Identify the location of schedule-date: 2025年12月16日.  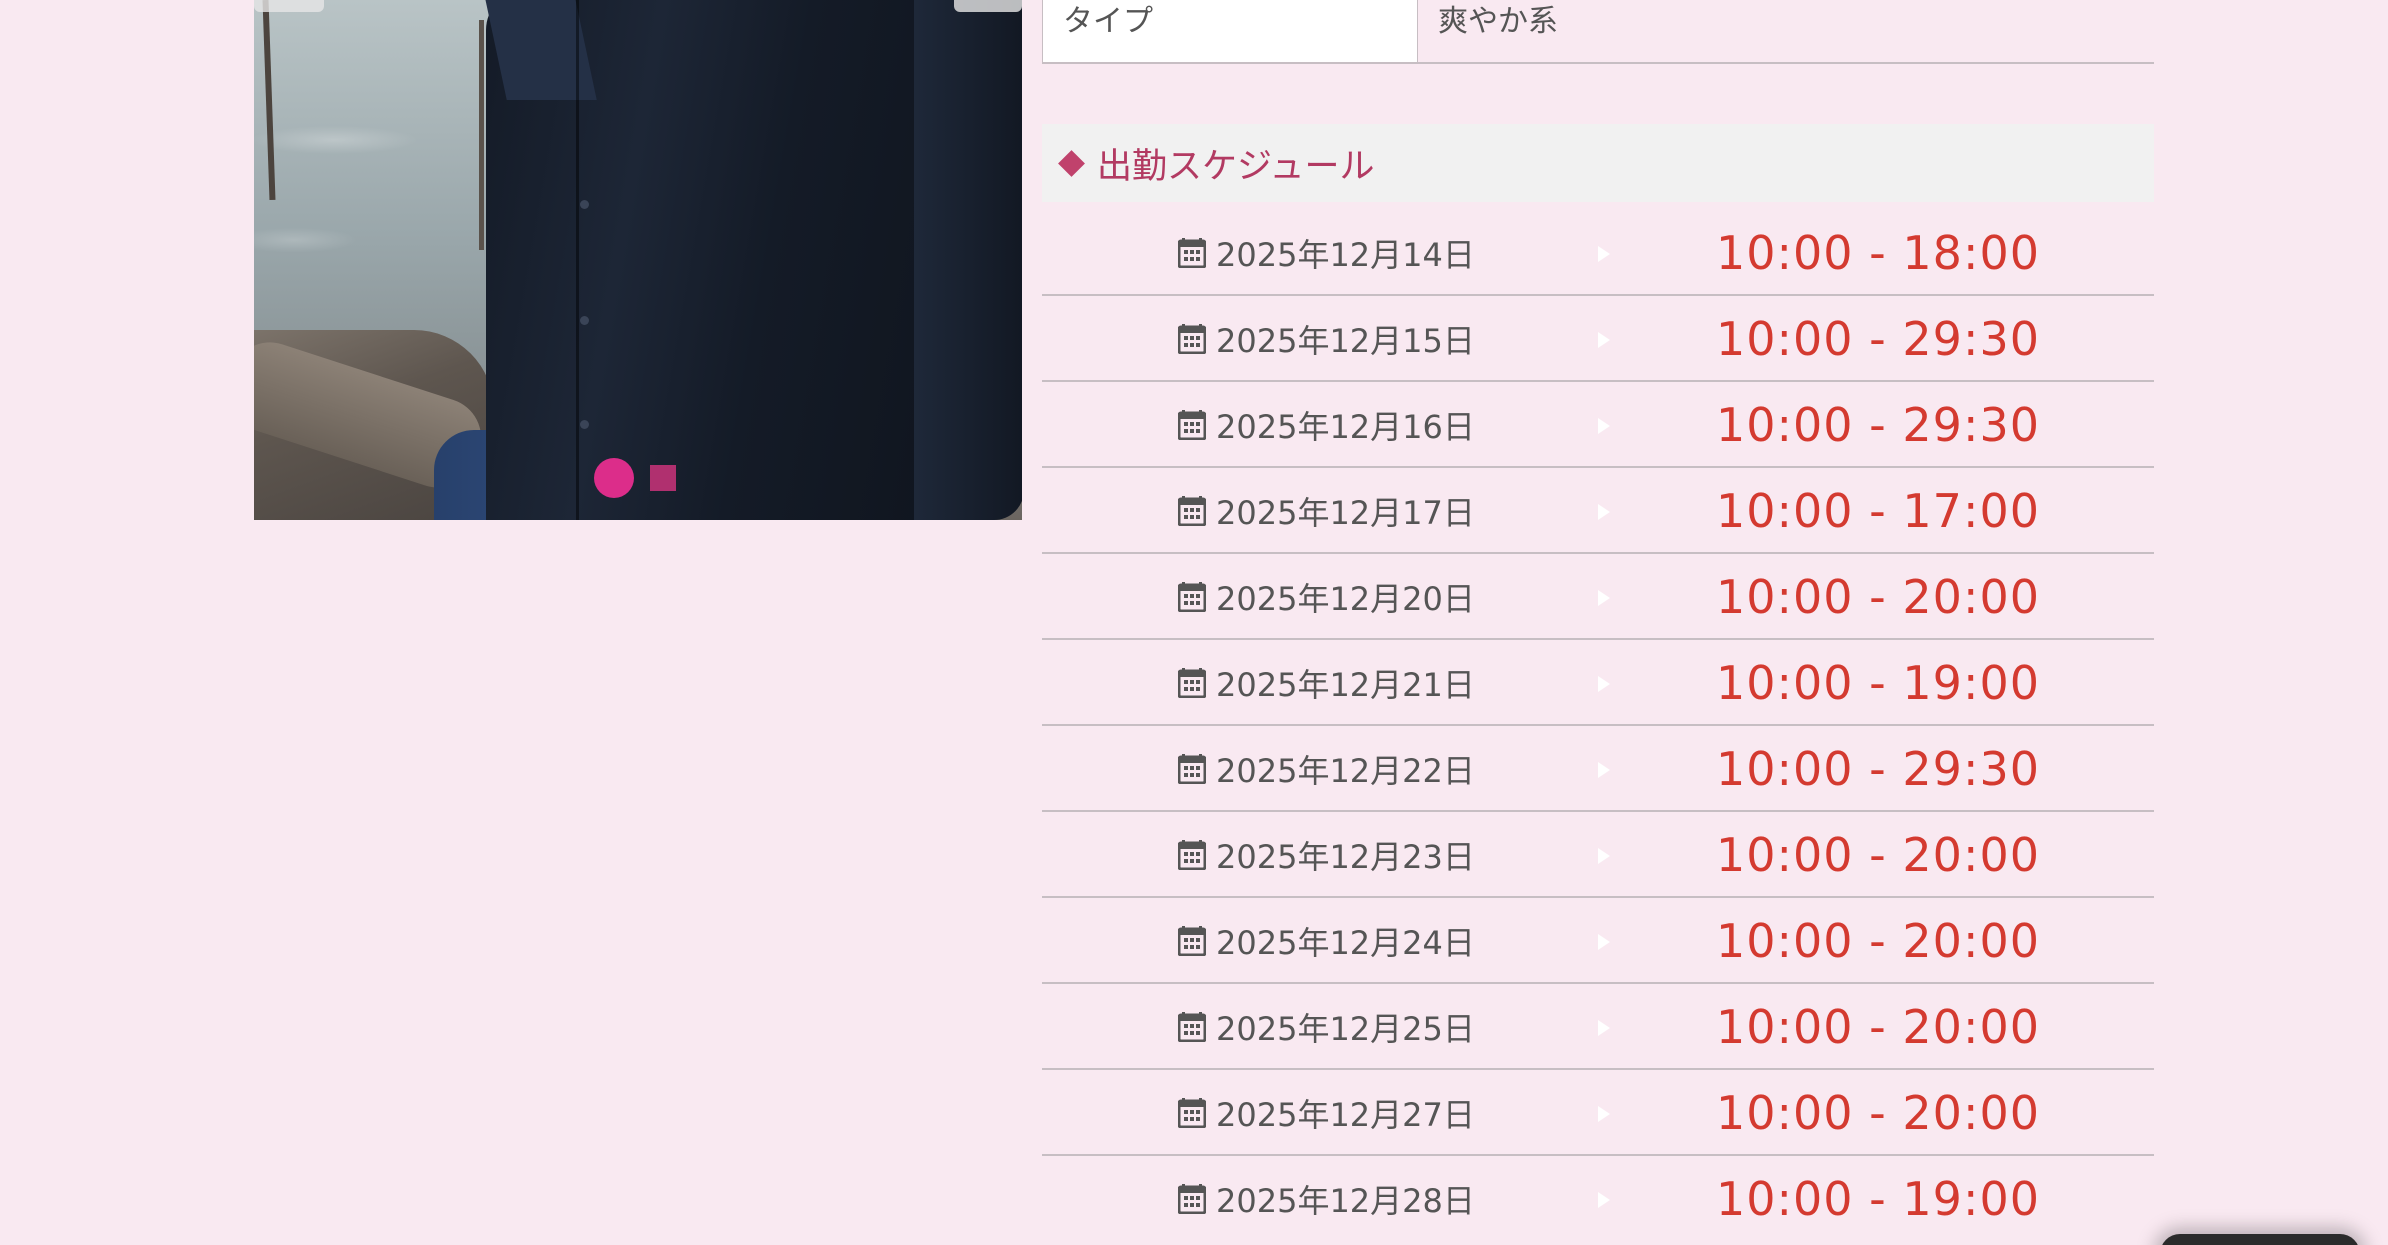
(1345, 427).